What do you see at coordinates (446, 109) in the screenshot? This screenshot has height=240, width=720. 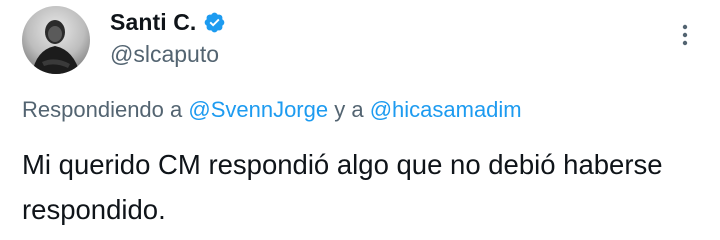 I see `mention-hicasamadim-link: @hicasamadim` at bounding box center [446, 109].